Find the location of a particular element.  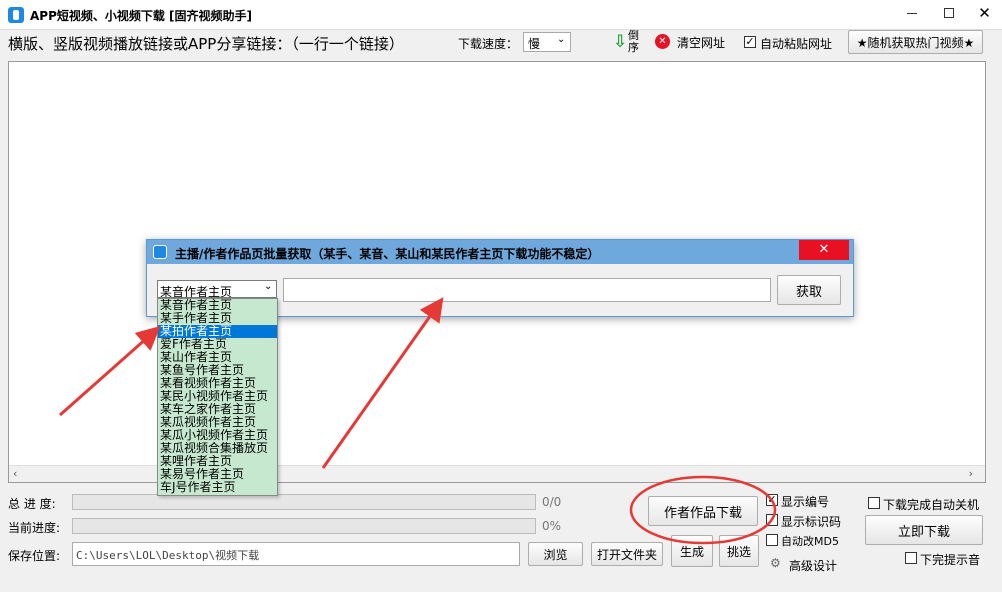

finish-sound-label: 下完提示音 is located at coordinates (950, 560).